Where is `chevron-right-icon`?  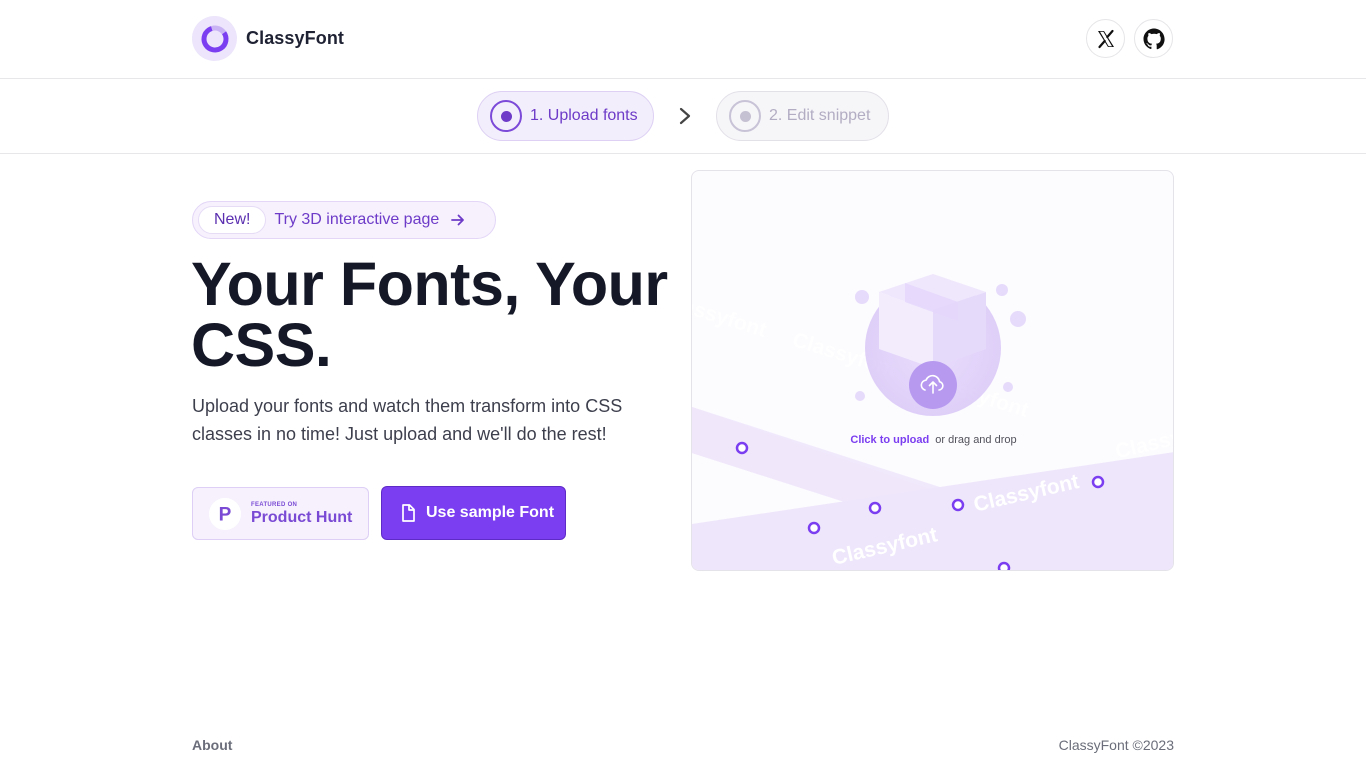 chevron-right-icon is located at coordinates (685, 116).